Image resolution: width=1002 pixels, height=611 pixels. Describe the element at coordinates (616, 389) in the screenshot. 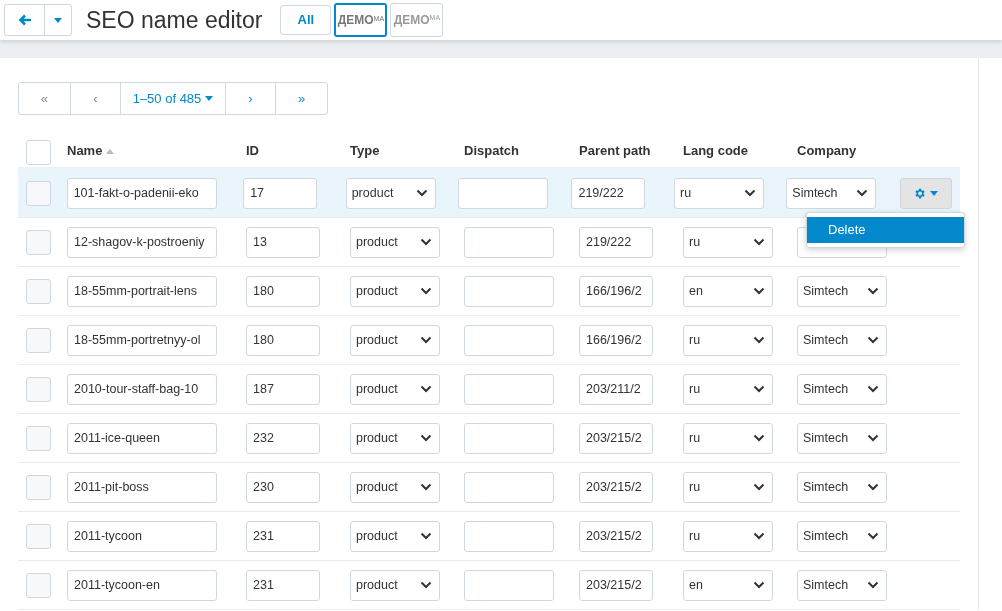

I see `parent-path-field: 203/211/2` at that location.